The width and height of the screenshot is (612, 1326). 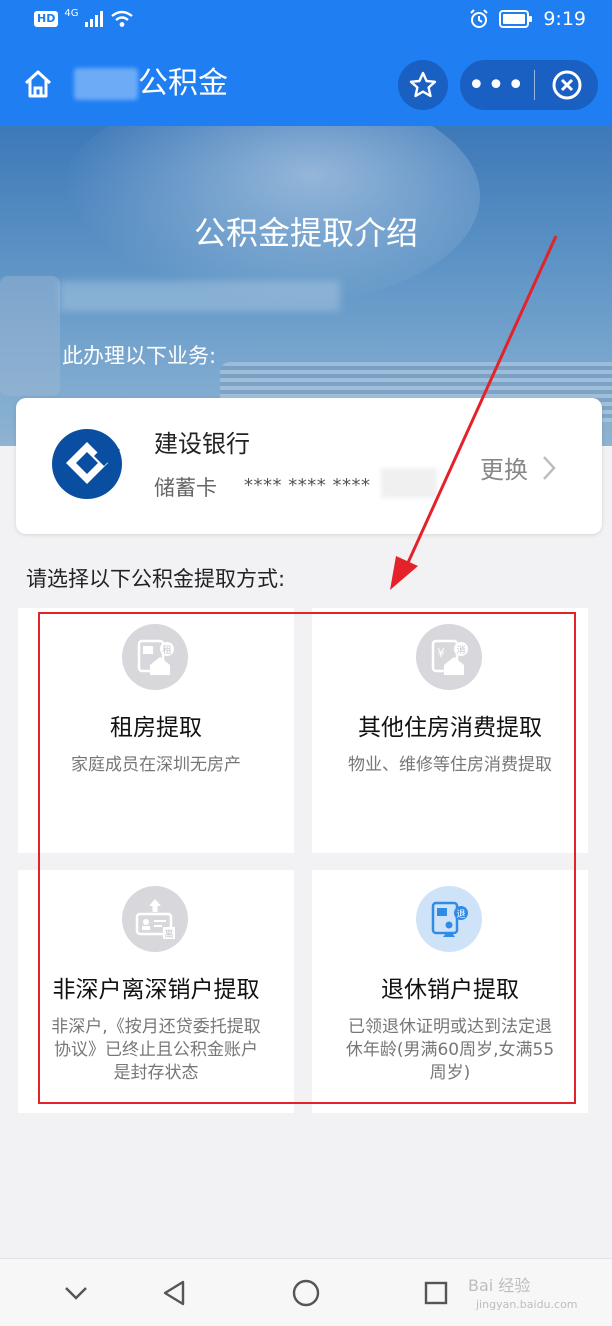 I want to click on home-button, so click(x=38, y=84).